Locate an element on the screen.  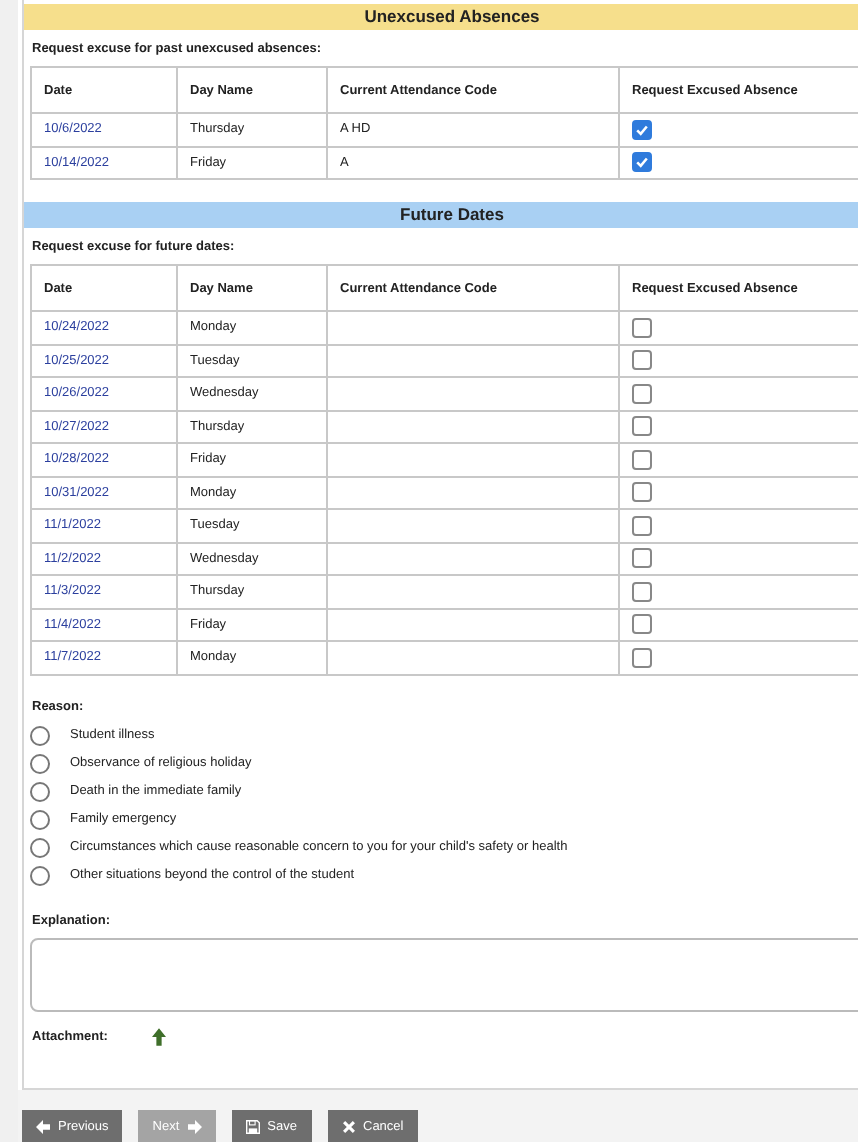
explanation-field is located at coordinates (444, 974).